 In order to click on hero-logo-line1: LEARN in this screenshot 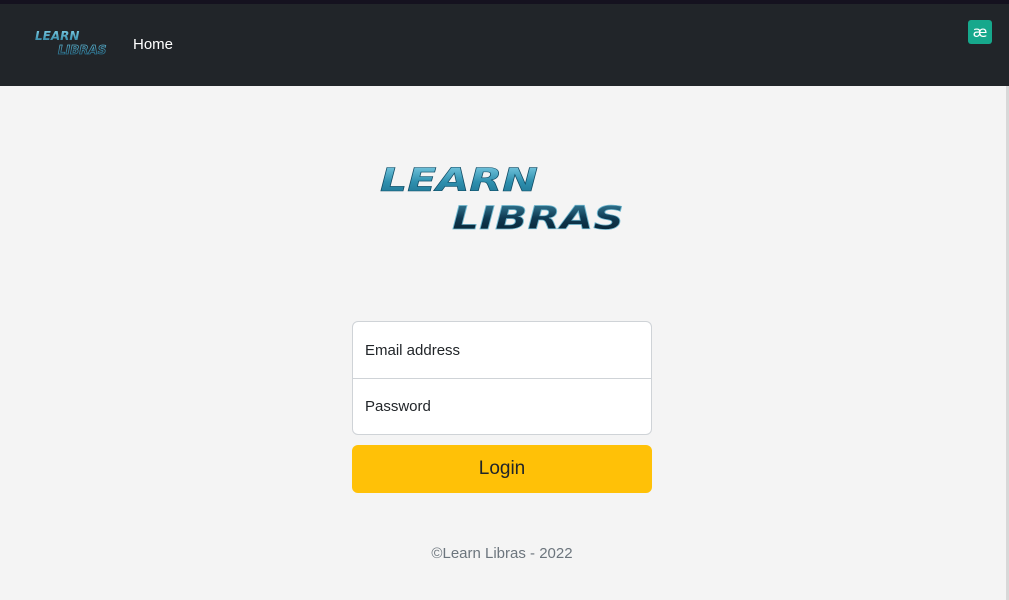, I will do `click(459, 180)`.